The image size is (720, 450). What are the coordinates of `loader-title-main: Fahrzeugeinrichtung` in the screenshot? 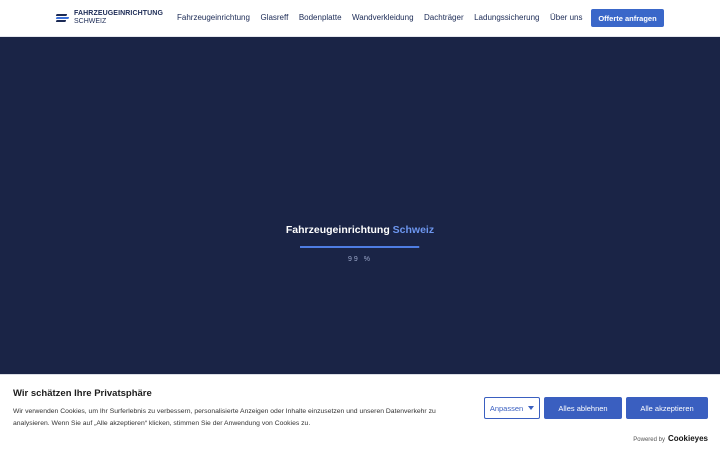 It's located at (337, 230).